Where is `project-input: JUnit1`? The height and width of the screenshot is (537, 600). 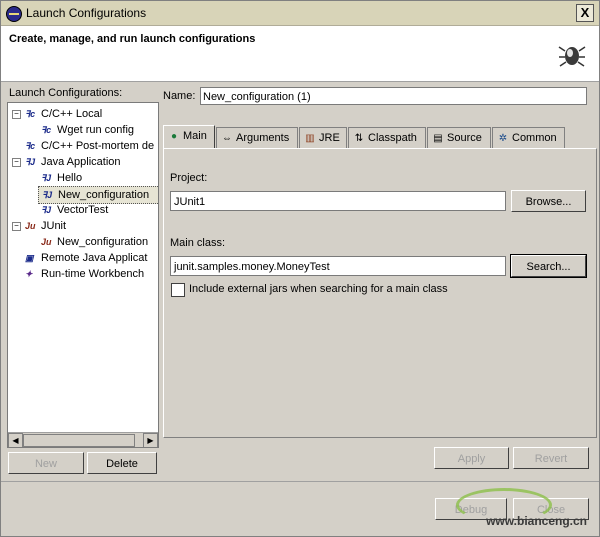 project-input: JUnit1 is located at coordinates (338, 201).